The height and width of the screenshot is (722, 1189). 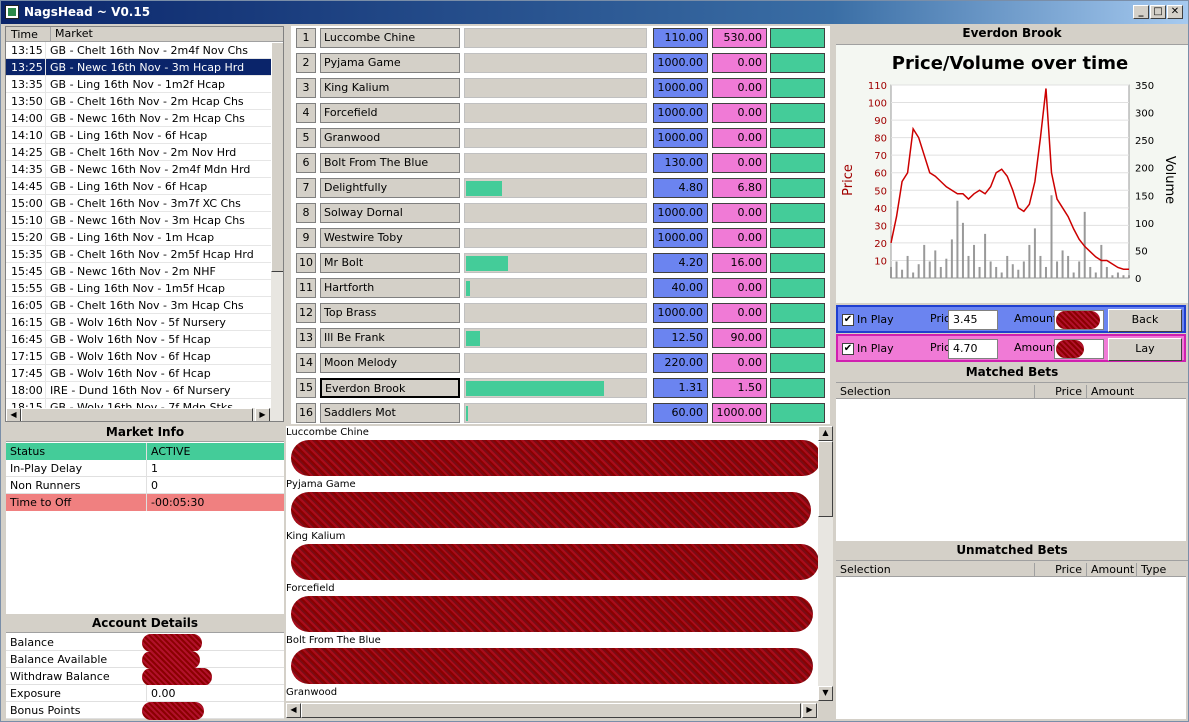 I want to click on comments-hscroll-thumb, so click(x=551, y=710).